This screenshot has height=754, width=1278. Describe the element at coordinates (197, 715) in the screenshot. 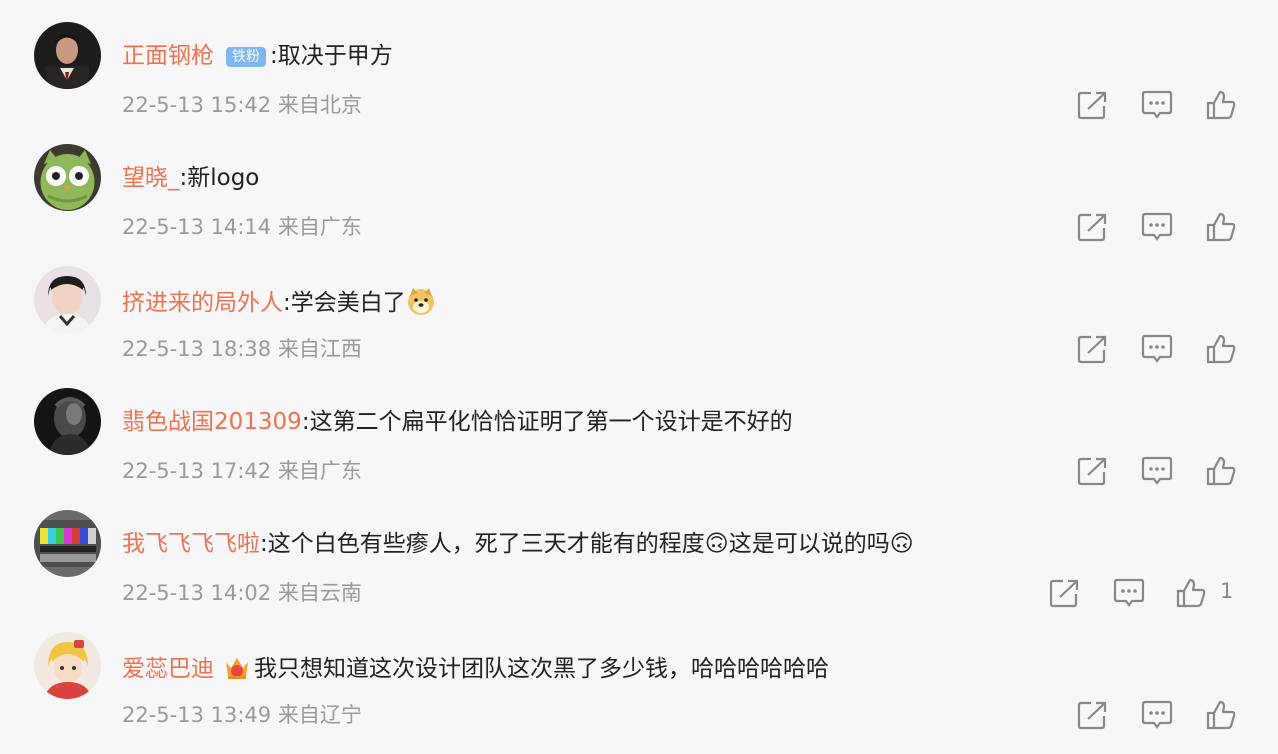

I see `comment-date: 22-5-13 13:49` at that location.